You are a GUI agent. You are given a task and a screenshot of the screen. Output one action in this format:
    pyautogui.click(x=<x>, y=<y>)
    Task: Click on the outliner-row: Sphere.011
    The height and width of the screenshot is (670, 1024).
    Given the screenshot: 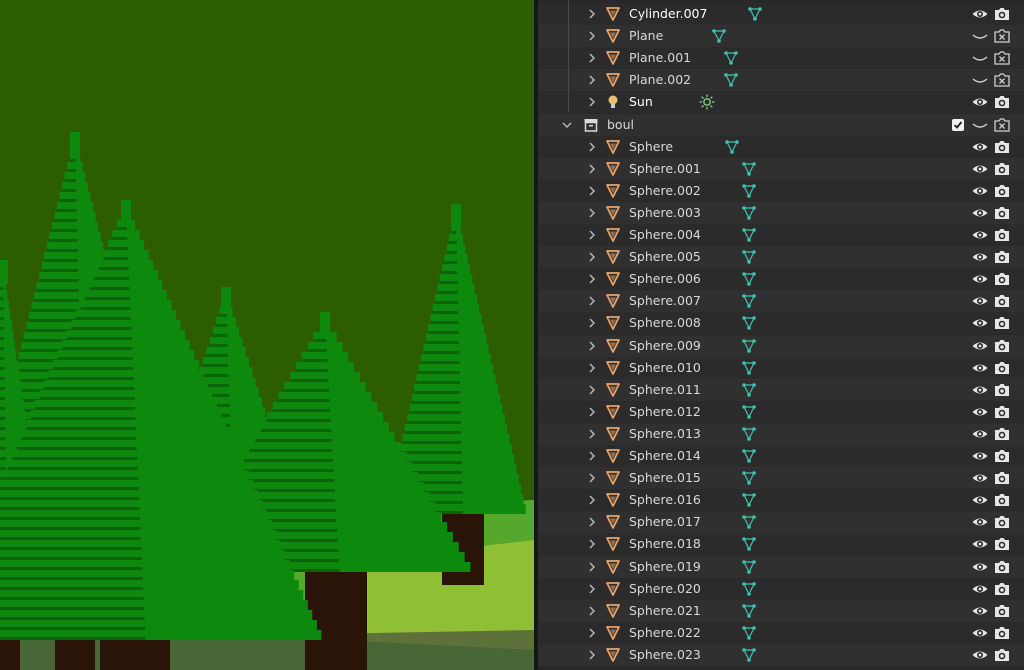 What is the action you would take?
    pyautogui.click(x=781, y=389)
    